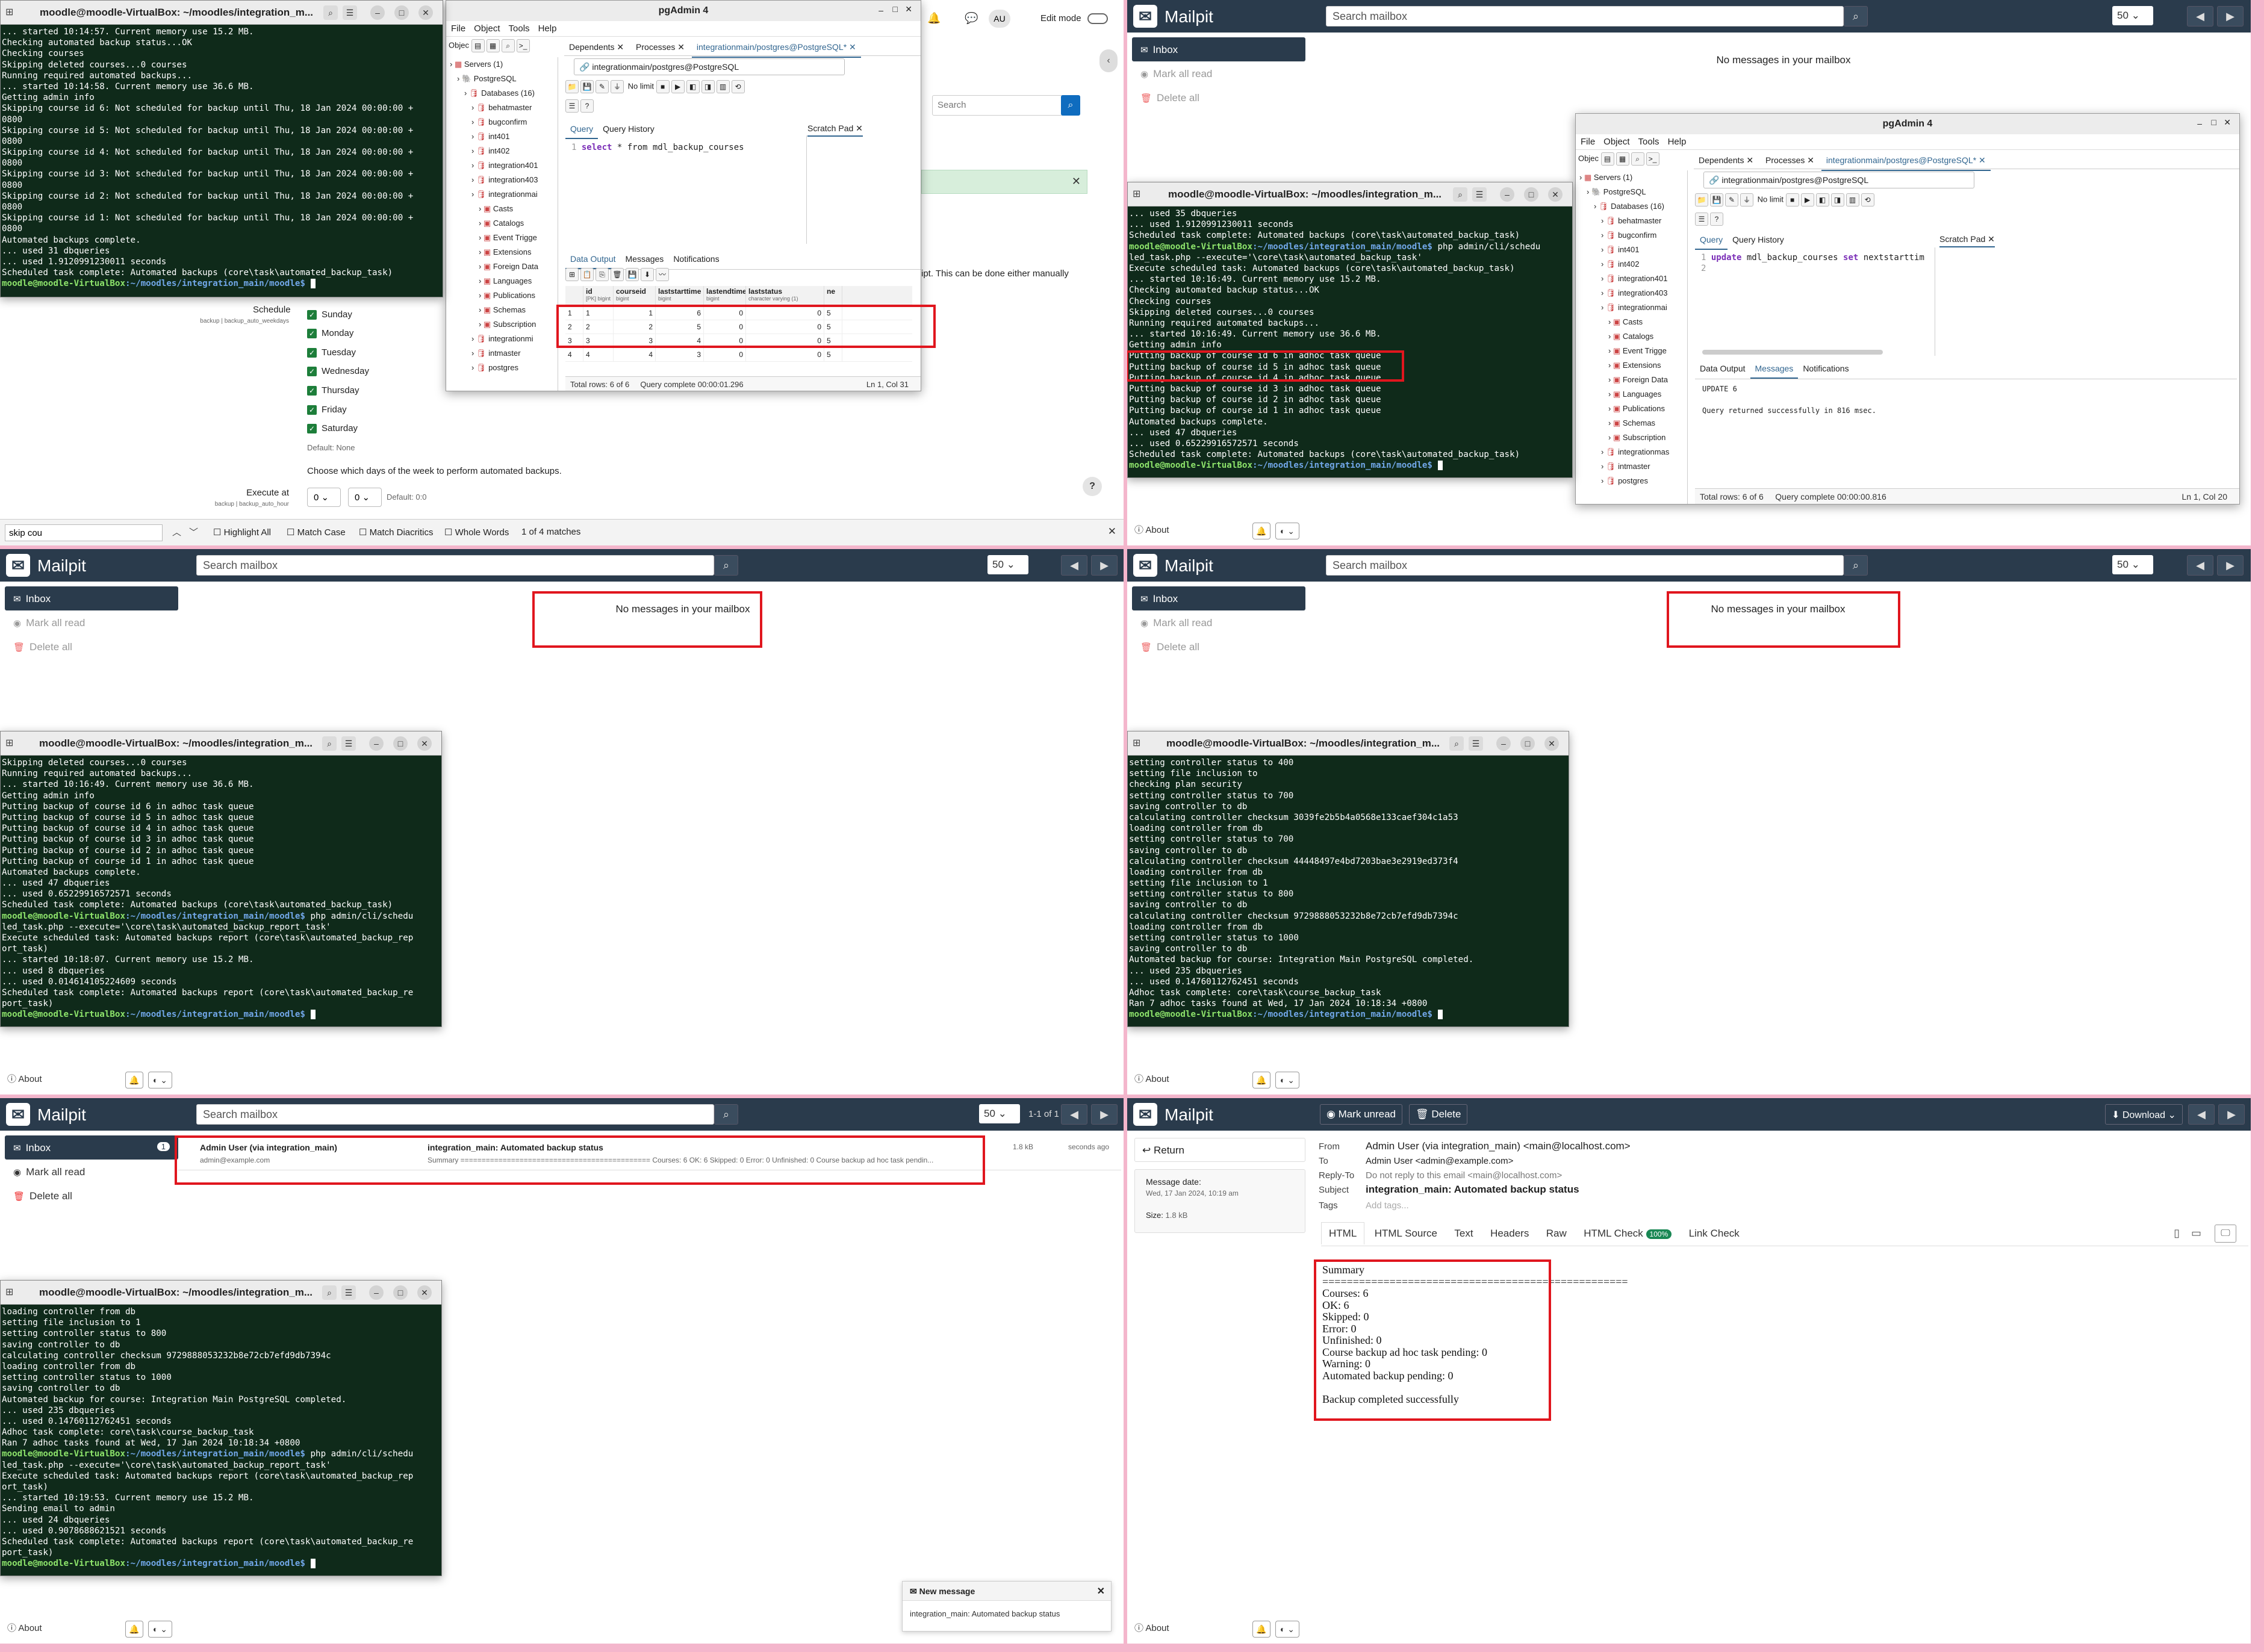  I want to click on menu-object: Object, so click(1616, 142).